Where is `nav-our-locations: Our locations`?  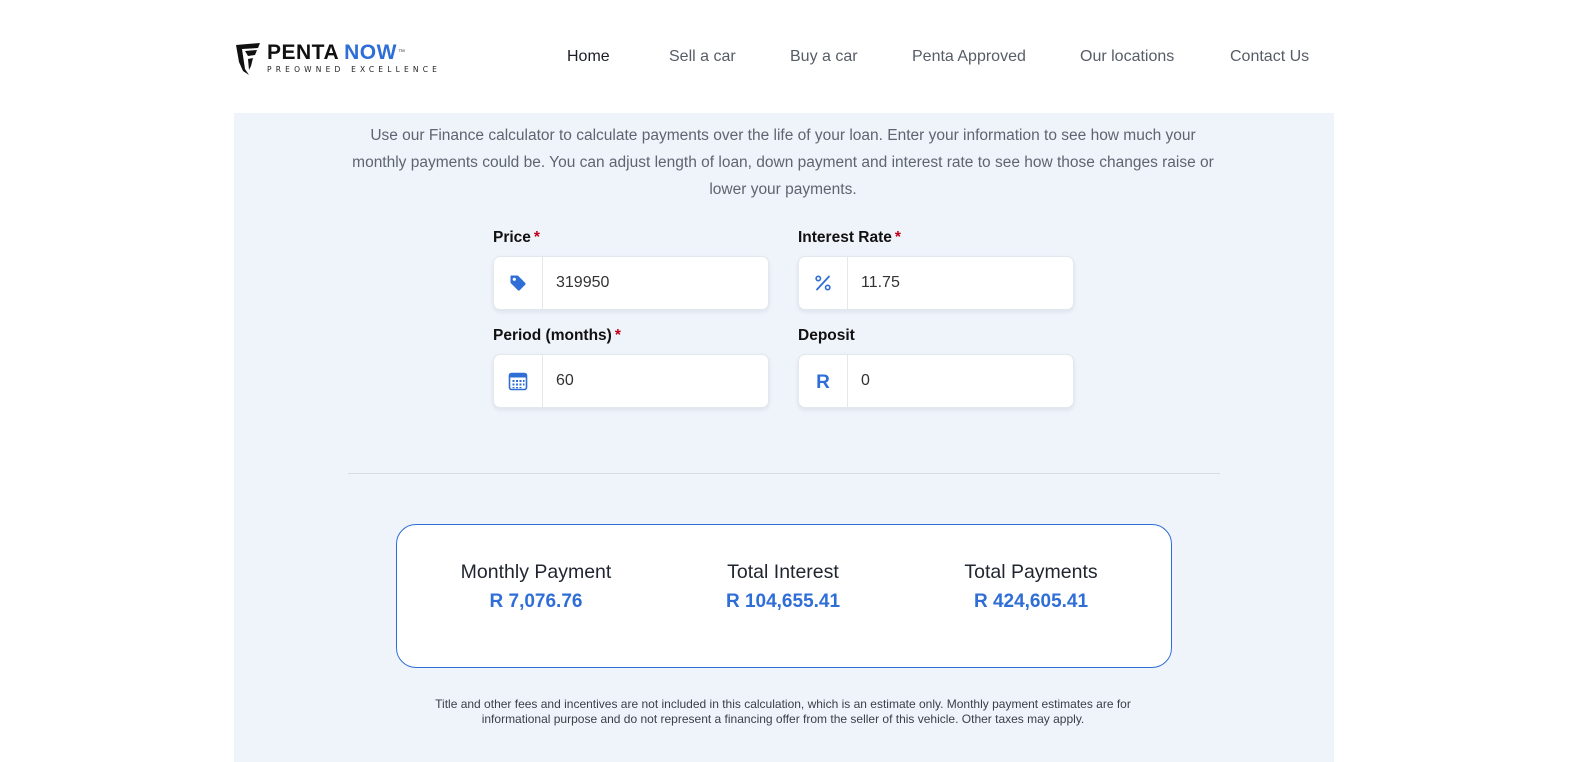
nav-our-locations: Our locations is located at coordinates (1127, 57).